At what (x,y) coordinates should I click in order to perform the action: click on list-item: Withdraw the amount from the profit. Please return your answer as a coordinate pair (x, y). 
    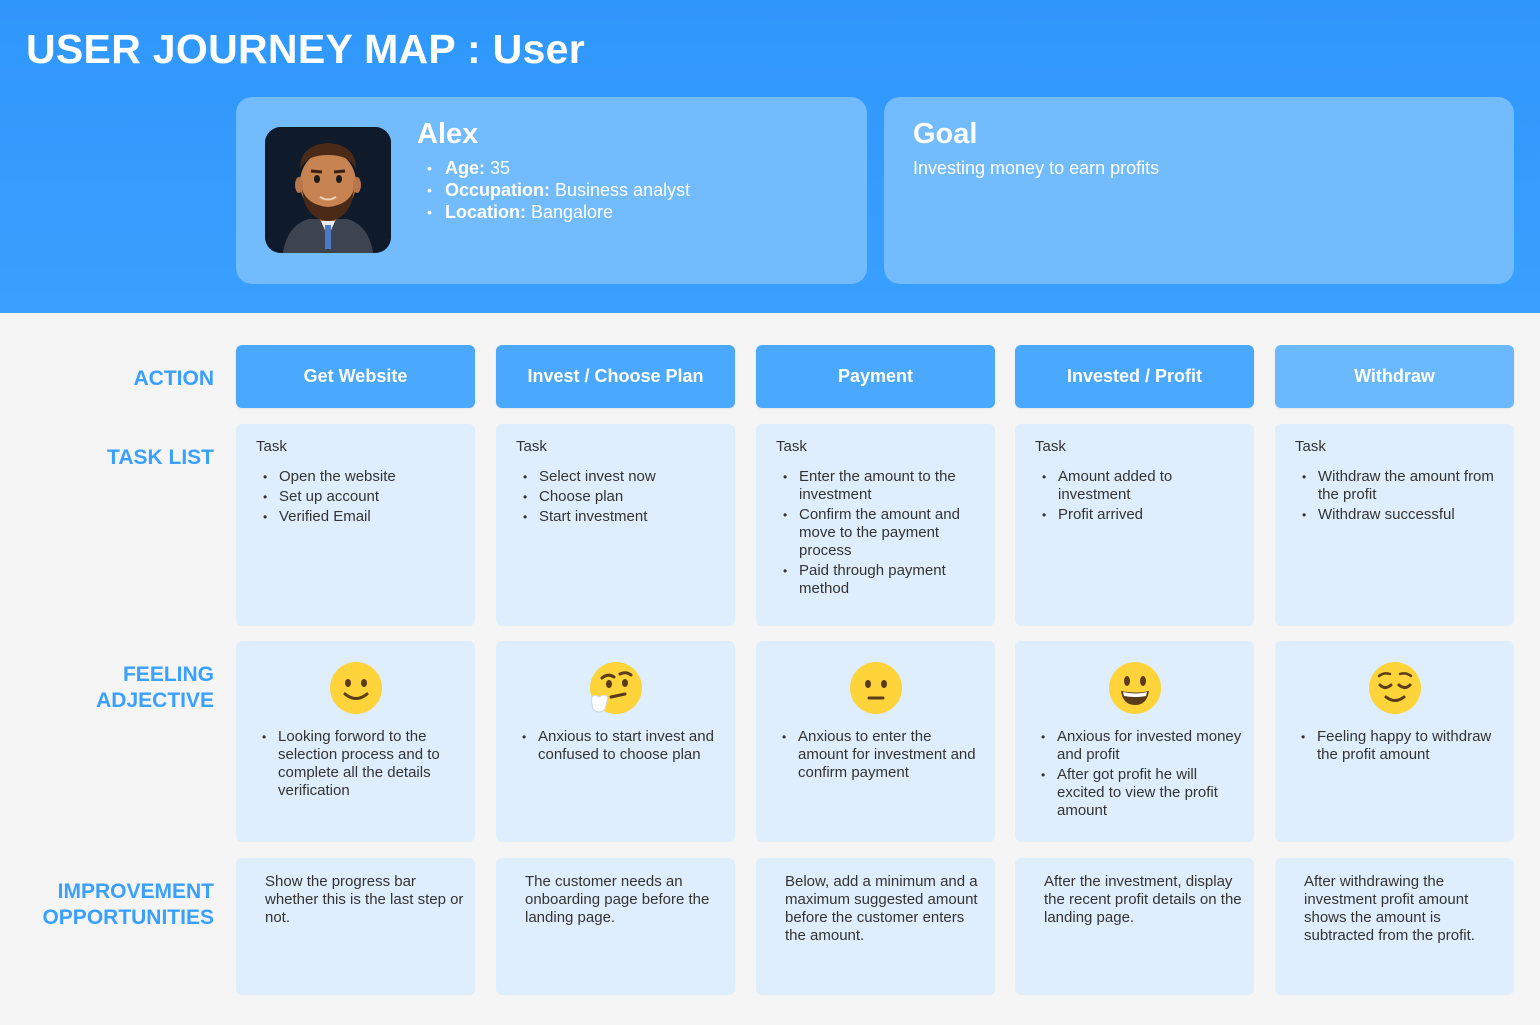
    Looking at the image, I should click on (1399, 486).